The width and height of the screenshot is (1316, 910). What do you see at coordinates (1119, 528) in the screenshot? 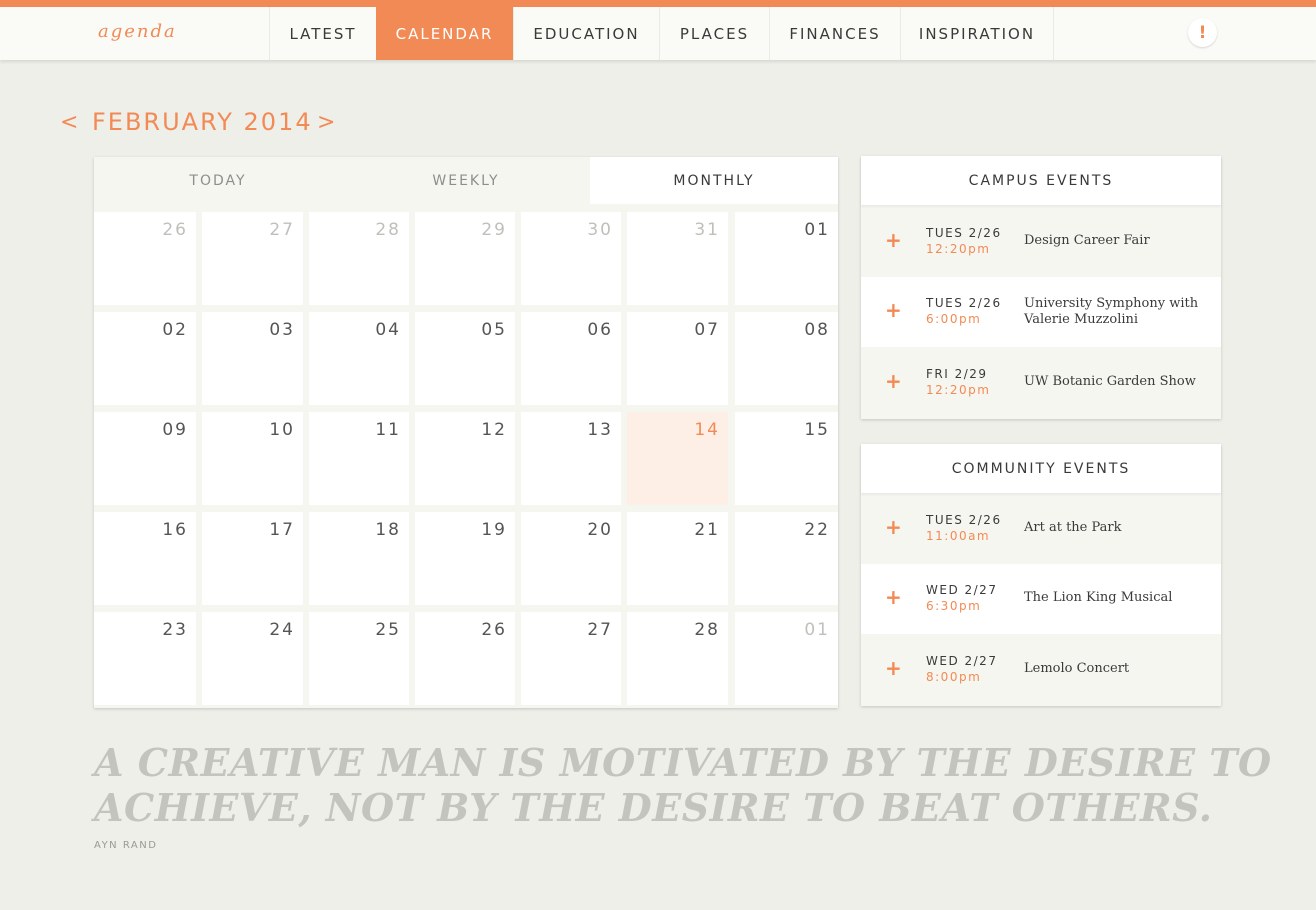
I see `event-title: Art at the Park` at bounding box center [1119, 528].